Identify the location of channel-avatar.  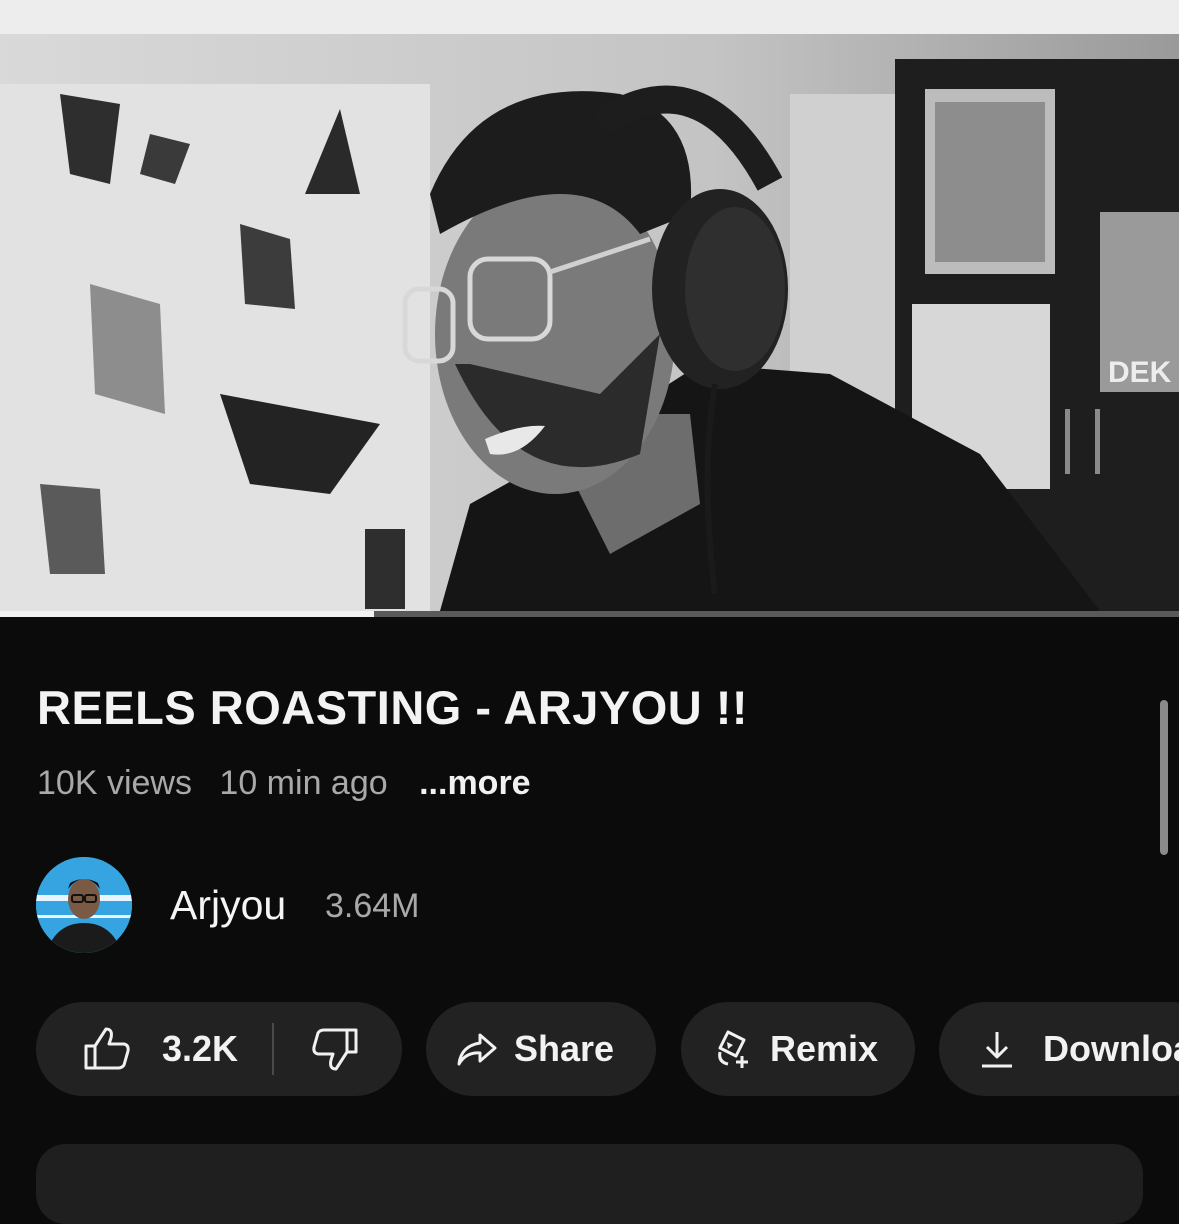
(84, 905).